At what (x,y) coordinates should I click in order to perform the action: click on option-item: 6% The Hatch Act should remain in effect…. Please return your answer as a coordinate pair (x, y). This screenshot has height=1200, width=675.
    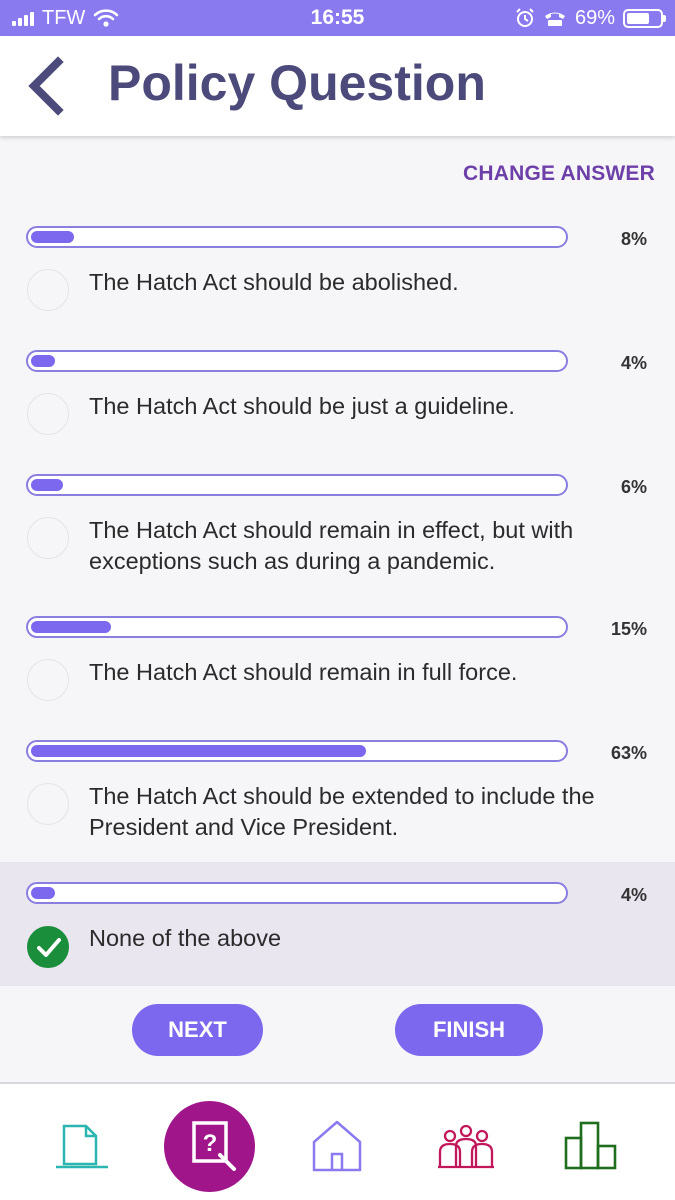
    Looking at the image, I should click on (337, 530).